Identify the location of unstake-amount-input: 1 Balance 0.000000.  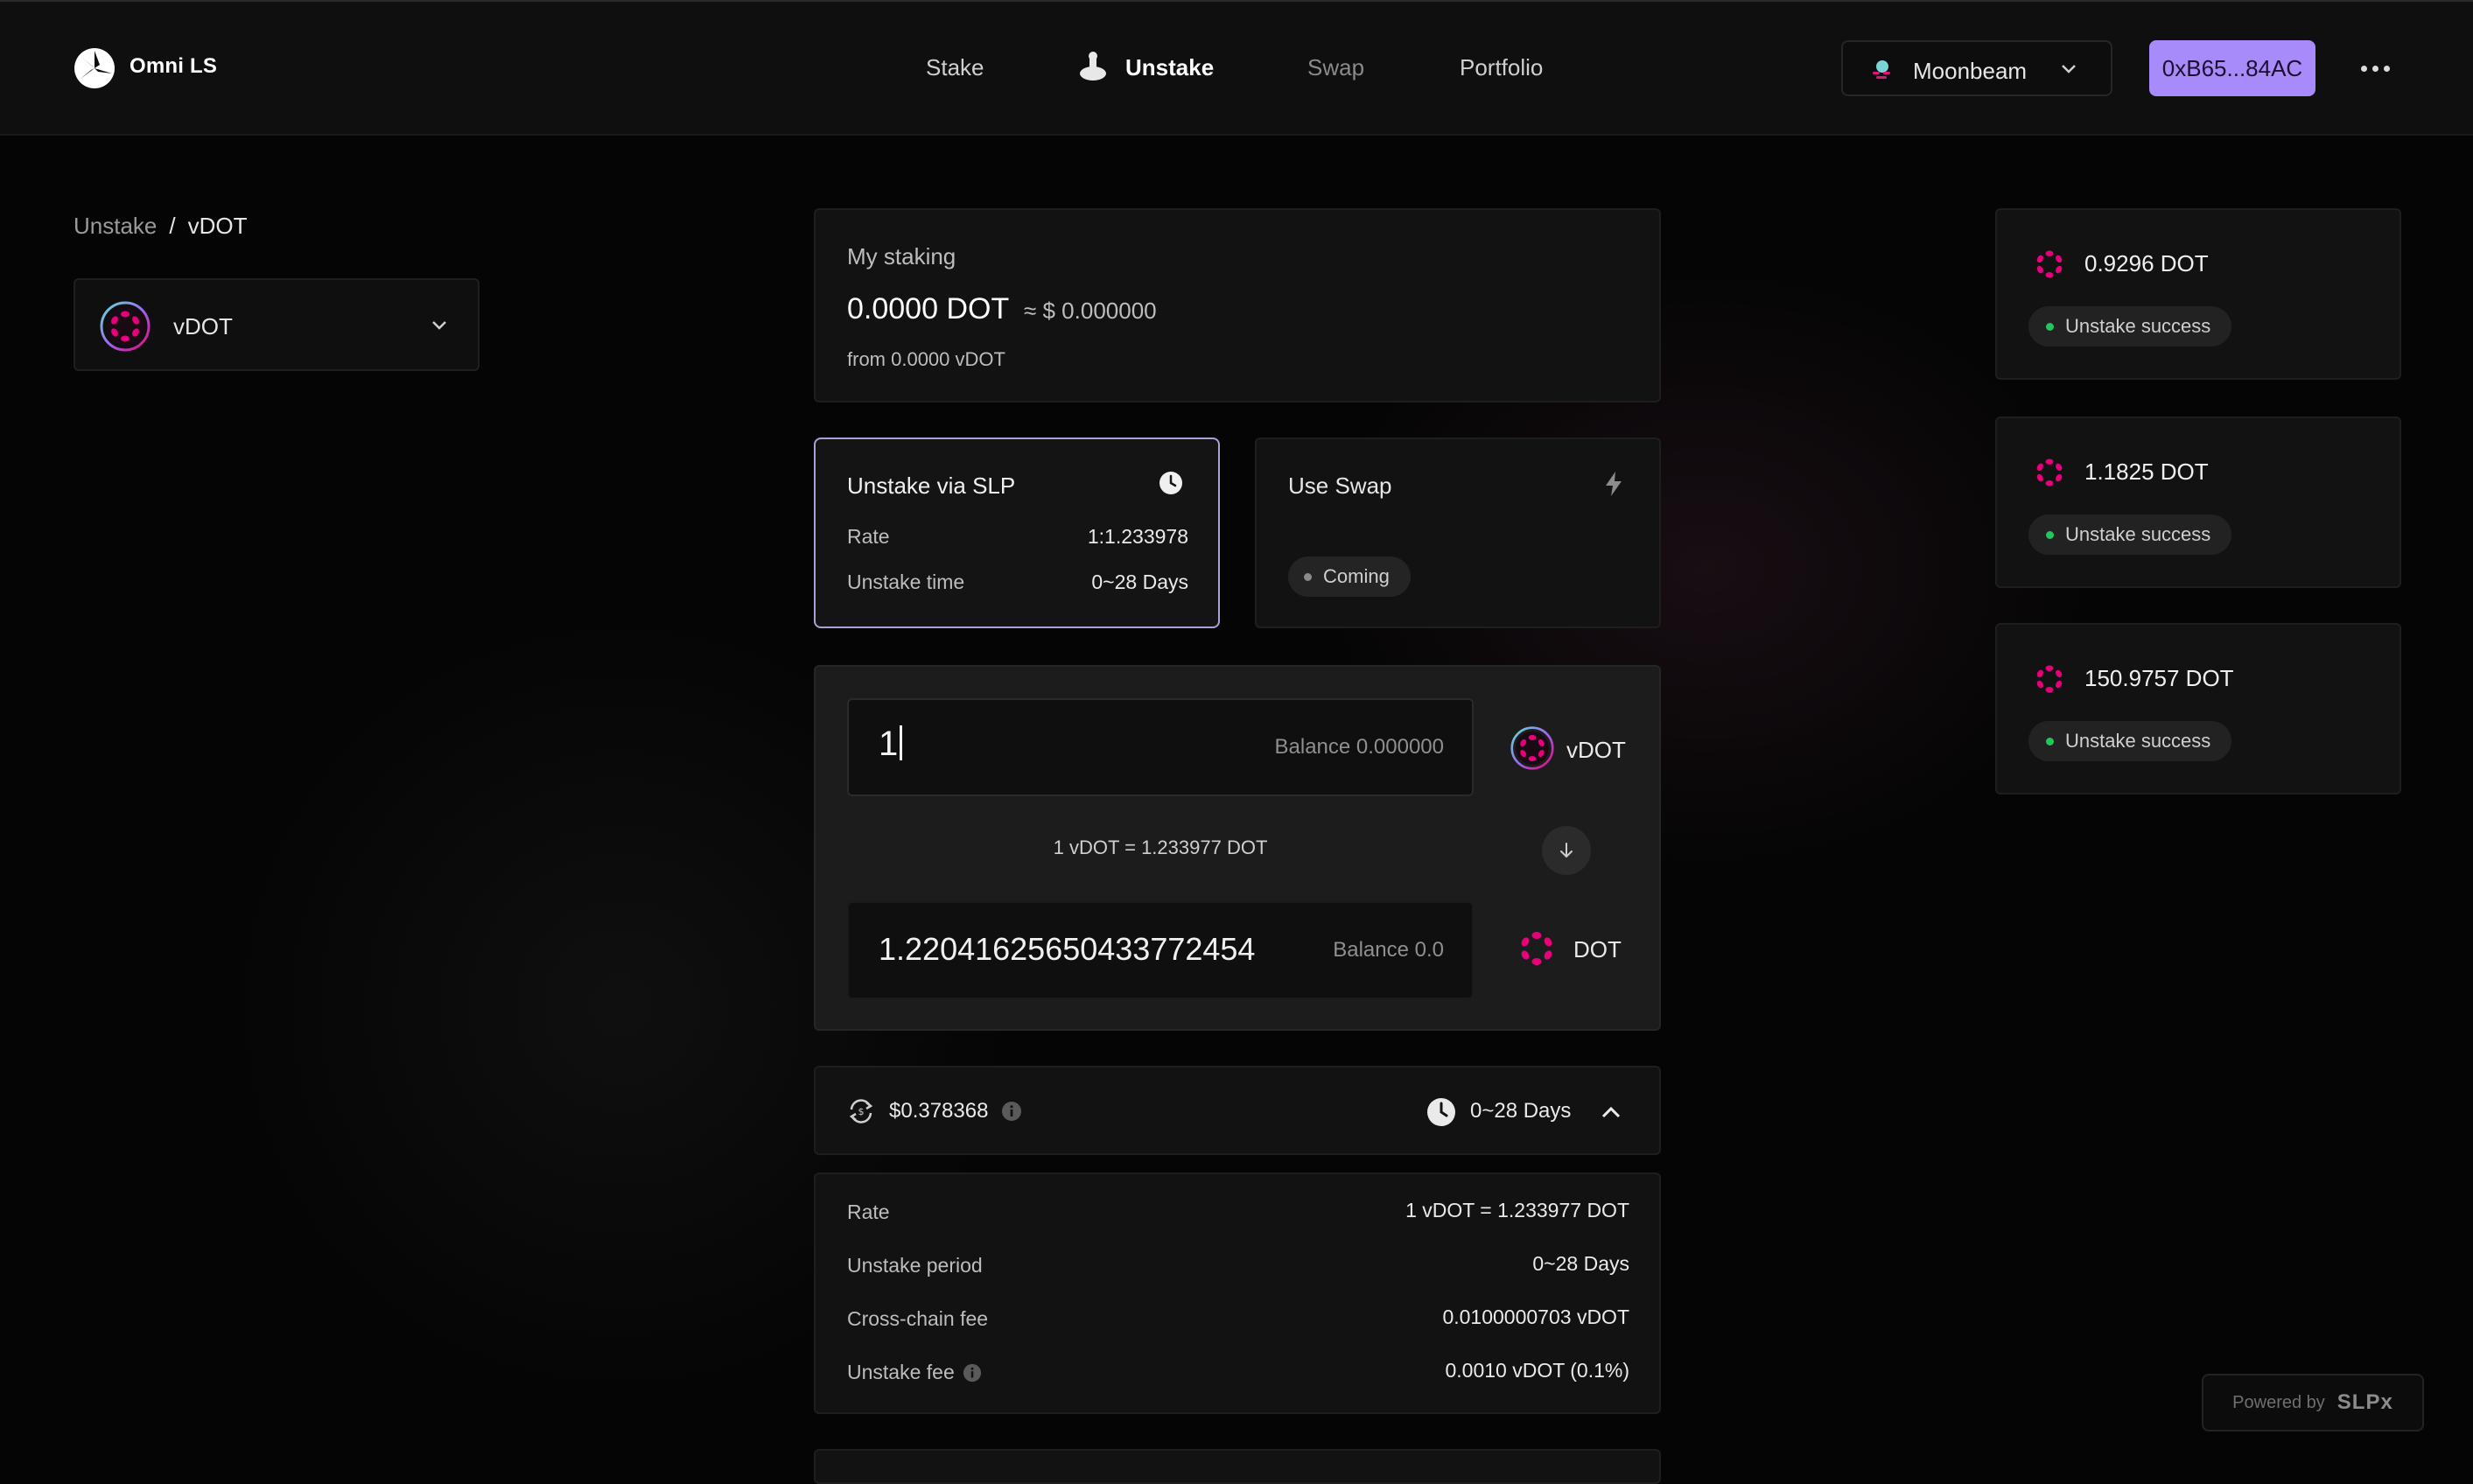
(1160, 747).